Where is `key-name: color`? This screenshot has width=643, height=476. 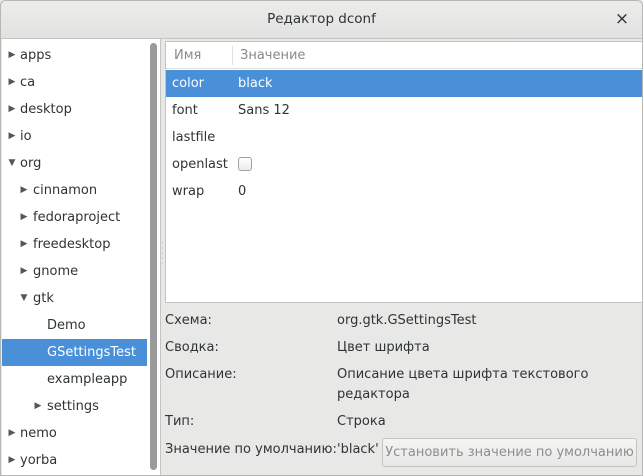
key-name: color is located at coordinates (188, 83).